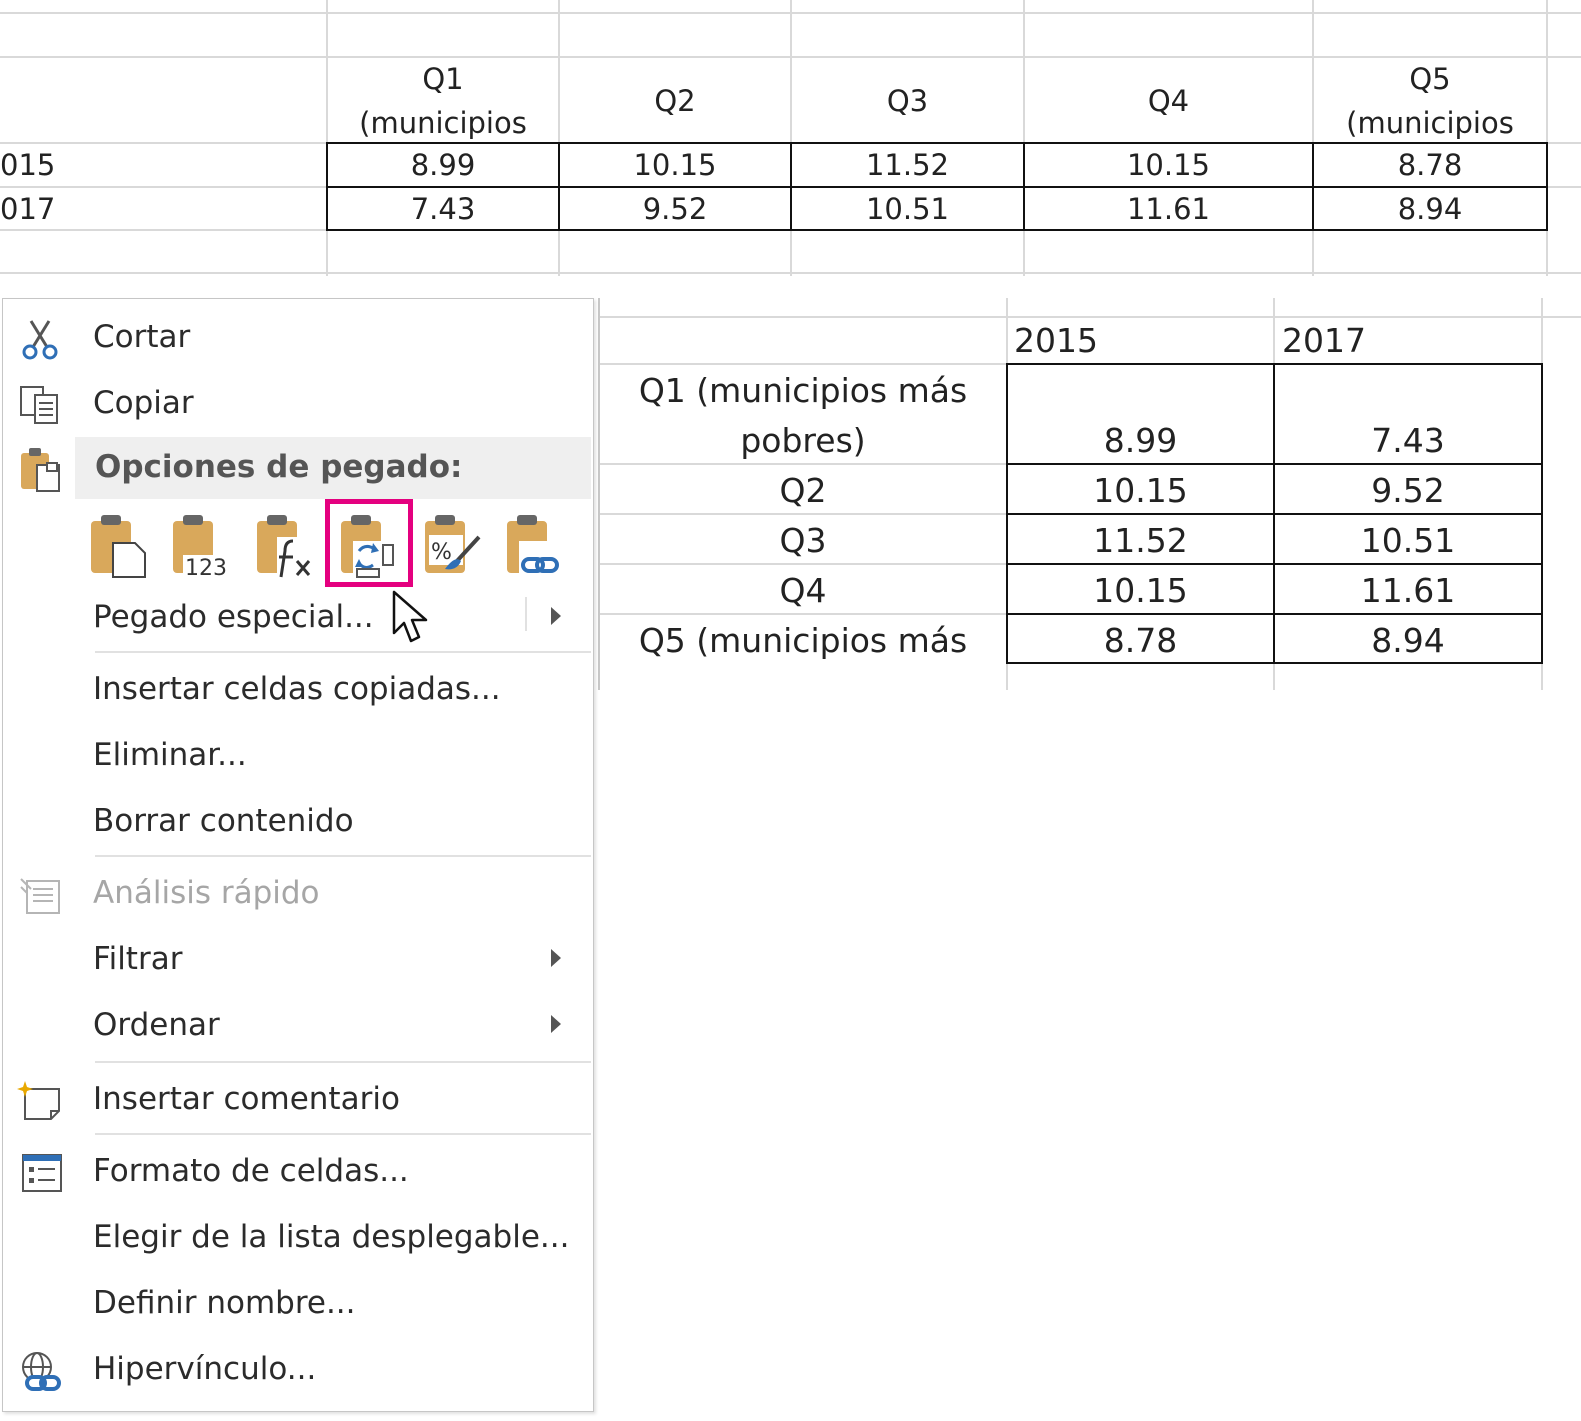 Image resolution: width=1581 pixels, height=1421 pixels. What do you see at coordinates (907, 101) in the screenshot?
I see `header-cell: Q3` at bounding box center [907, 101].